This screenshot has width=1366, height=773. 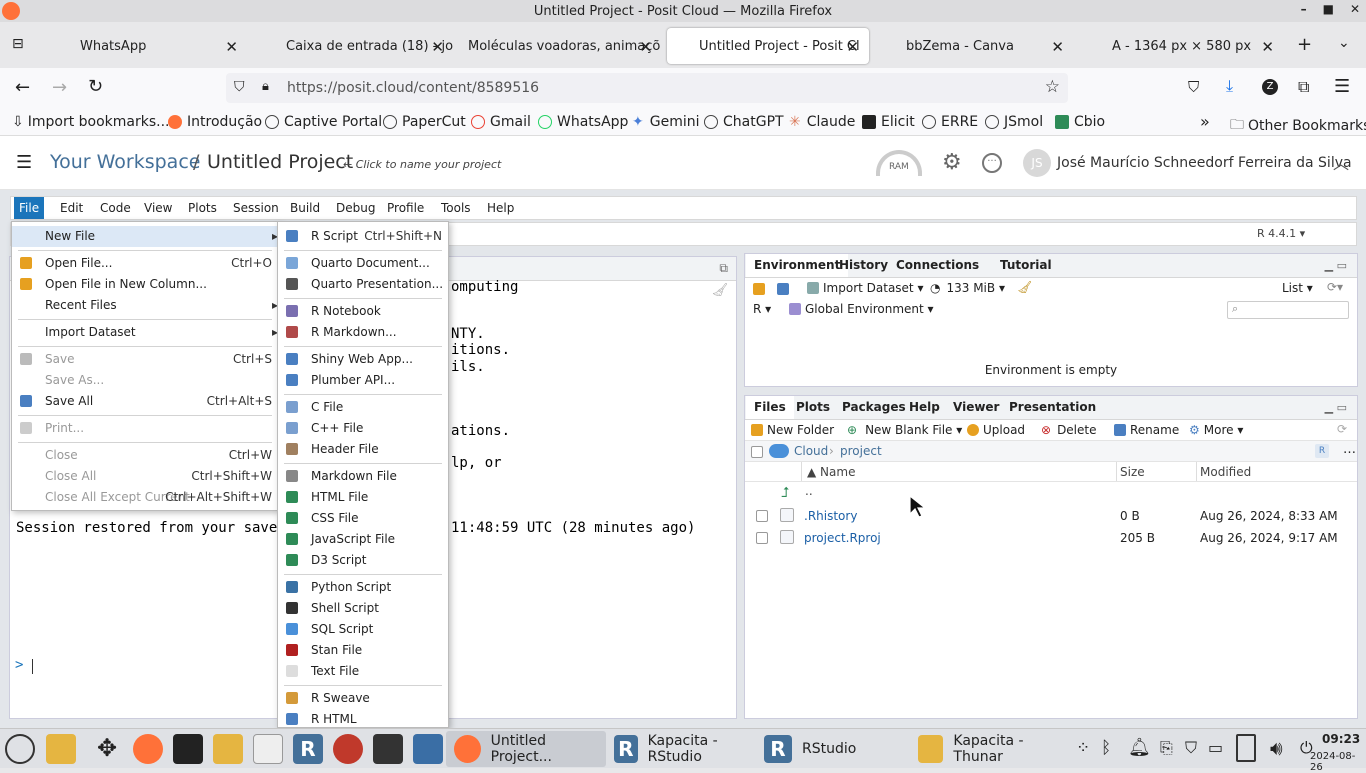 I want to click on menu-item: JavaScript File, so click(x=363, y=539).